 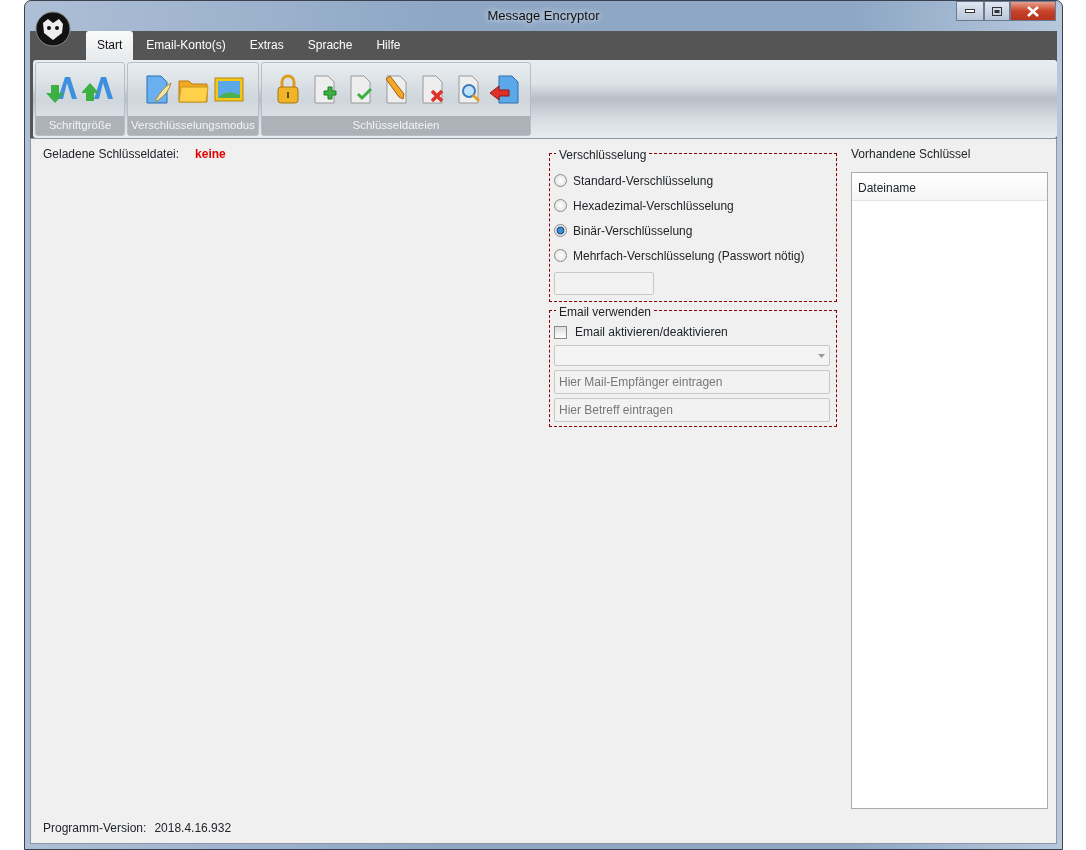 I want to click on close-icon, so click(x=1033, y=11).